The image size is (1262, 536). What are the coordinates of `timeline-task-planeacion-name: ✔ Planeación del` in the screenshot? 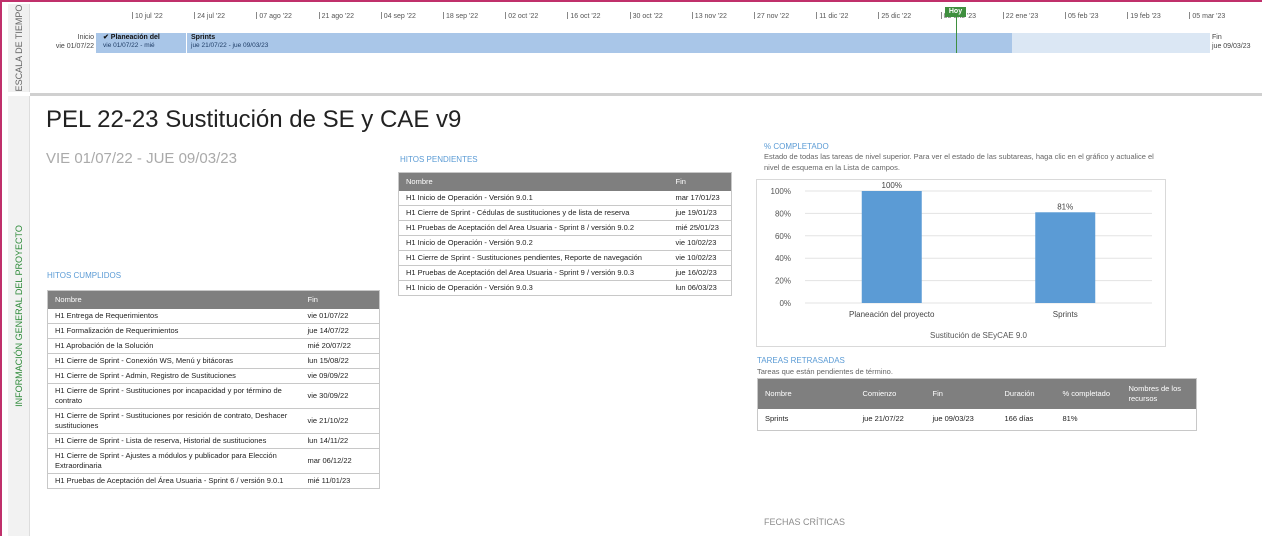 It's located at (131, 37).